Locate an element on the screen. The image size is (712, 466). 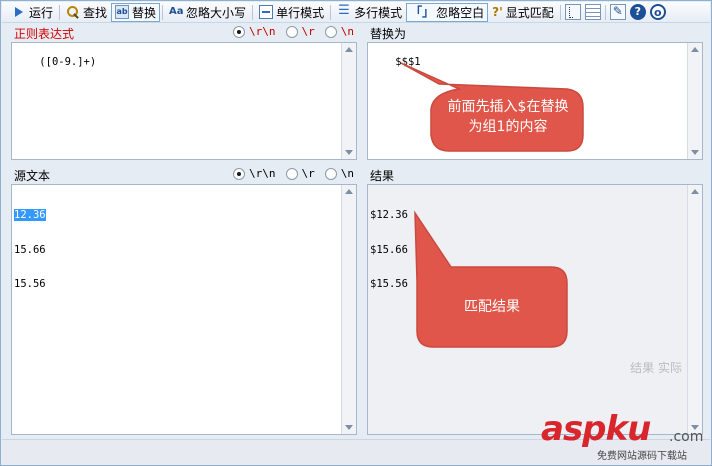
regex-input-text: ([0-9.]+) is located at coordinates (68, 61).